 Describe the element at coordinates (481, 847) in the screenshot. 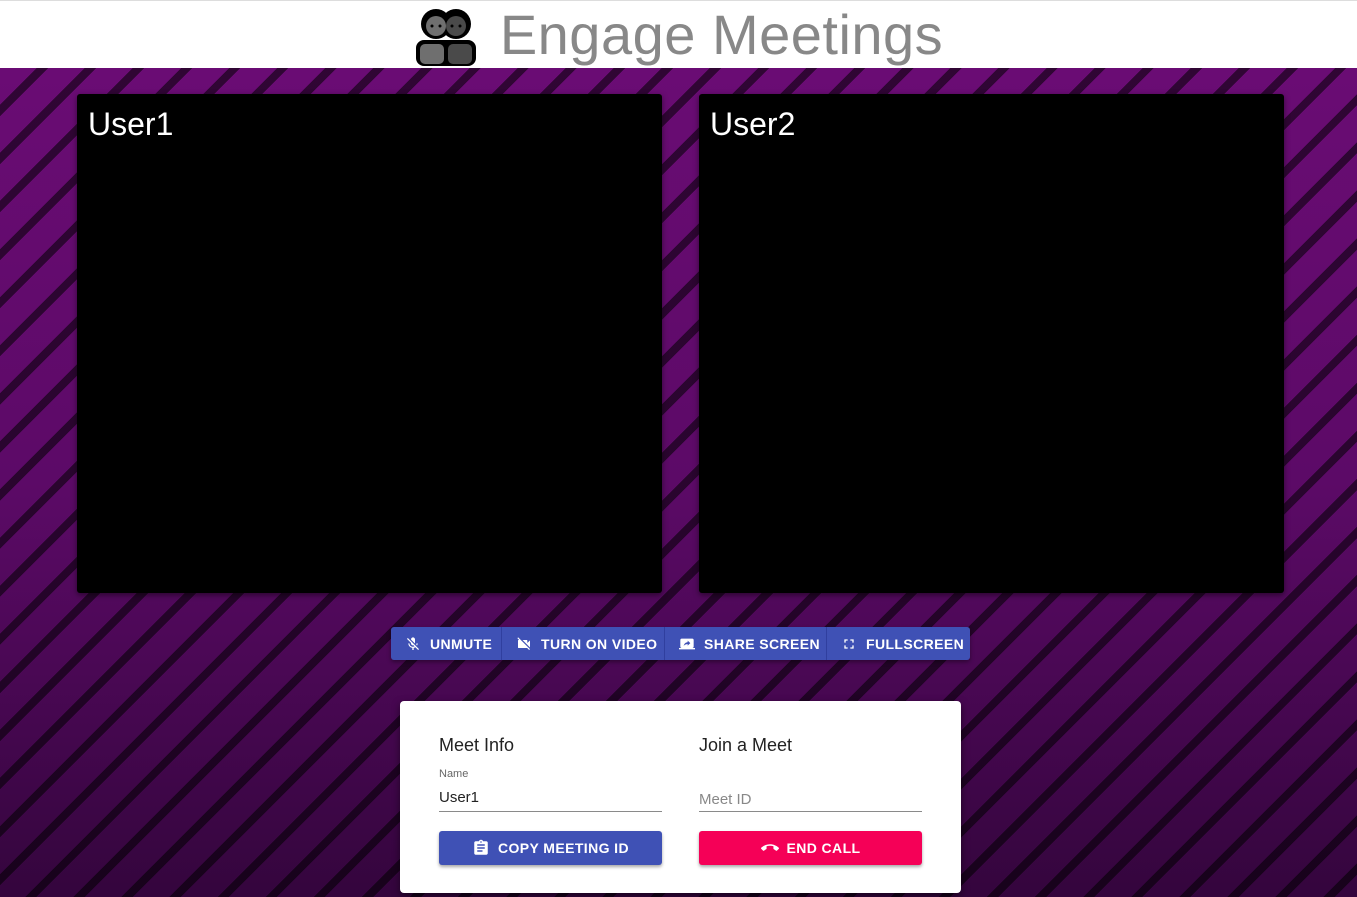

I see `clipboard-icon` at that location.